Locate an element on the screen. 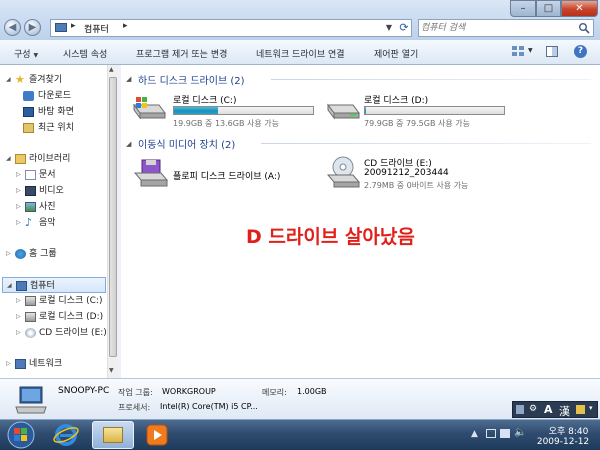 Image resolution: width=600 pixels, height=450 pixels. organize-button: 구성 ▼ is located at coordinates (26, 53).